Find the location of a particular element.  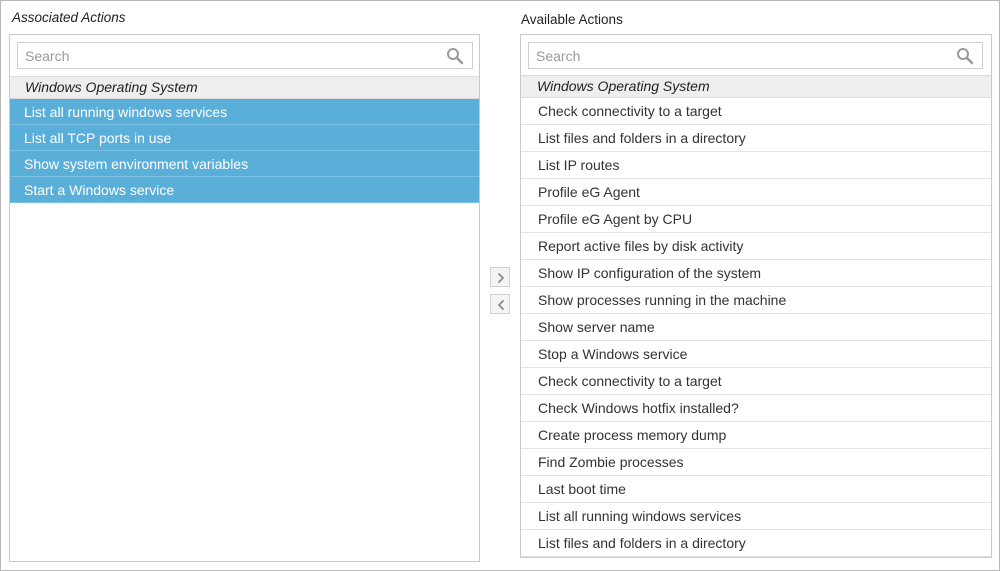

associated-group-header: Windows Operating System is located at coordinates (244, 87).